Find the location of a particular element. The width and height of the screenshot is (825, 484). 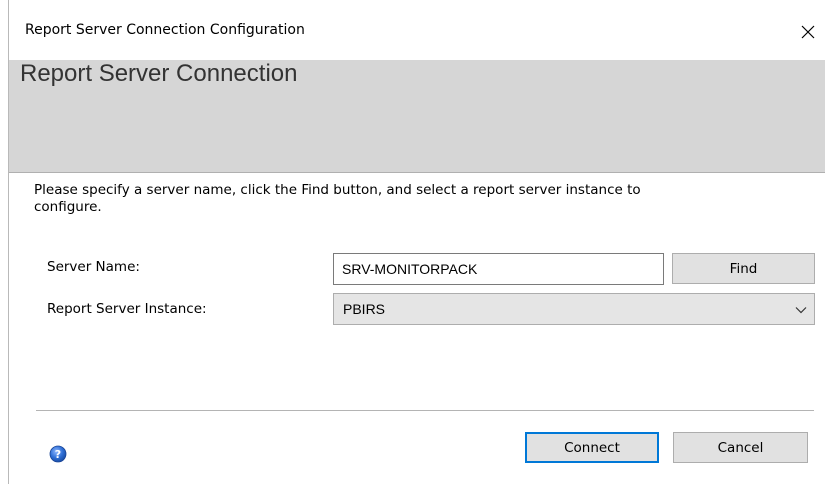

help-icon: ? is located at coordinates (58, 454).